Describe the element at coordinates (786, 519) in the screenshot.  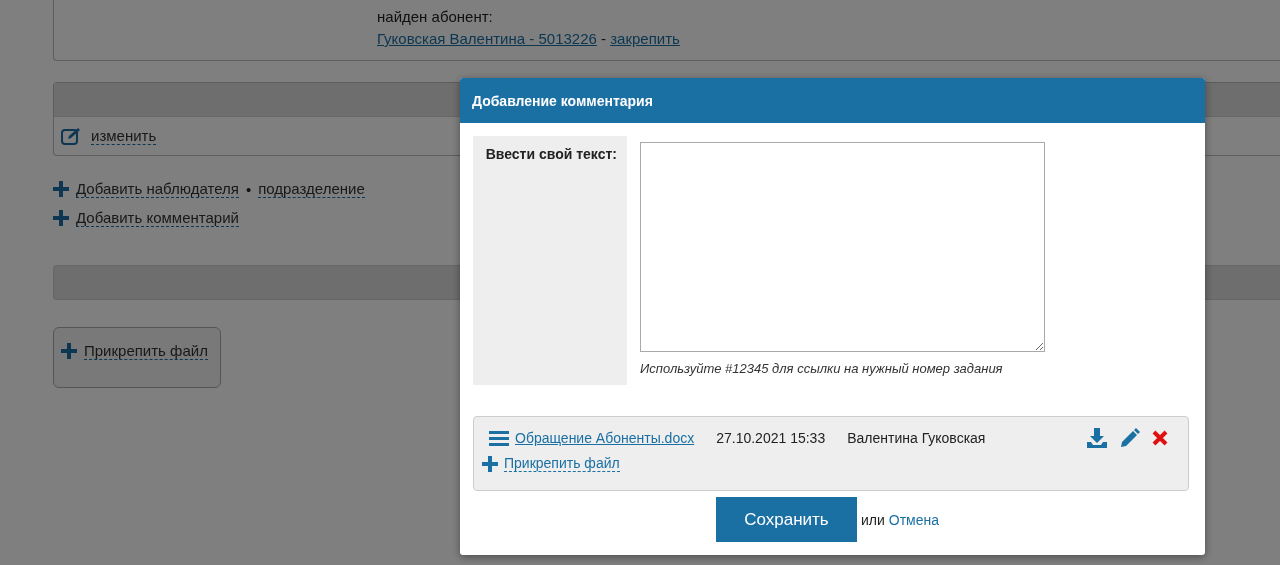
I see `save-button: Сохранить` at that location.